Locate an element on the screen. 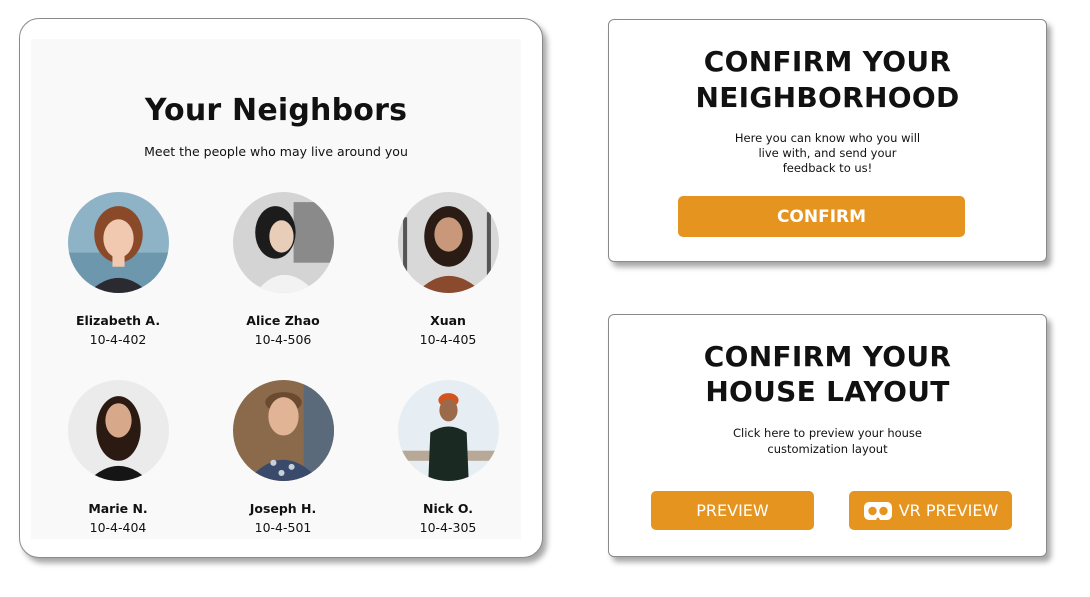  house-layout-title-line1: CONFIRM YOUR is located at coordinates (827, 356).